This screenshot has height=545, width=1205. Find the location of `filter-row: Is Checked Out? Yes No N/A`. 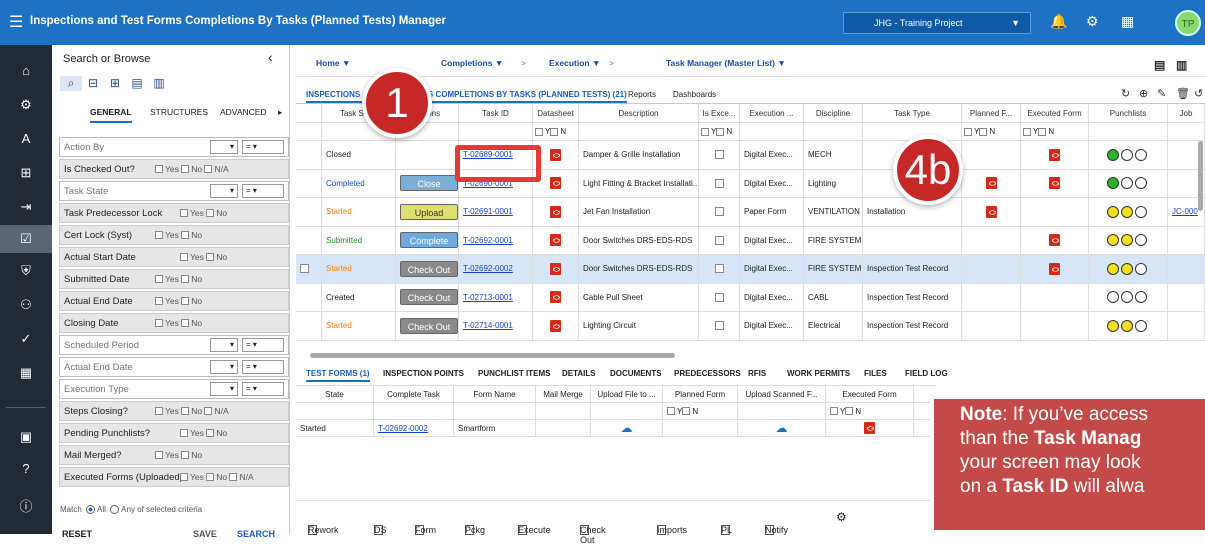

filter-row: Is Checked Out? Yes No N/A is located at coordinates (174, 169).